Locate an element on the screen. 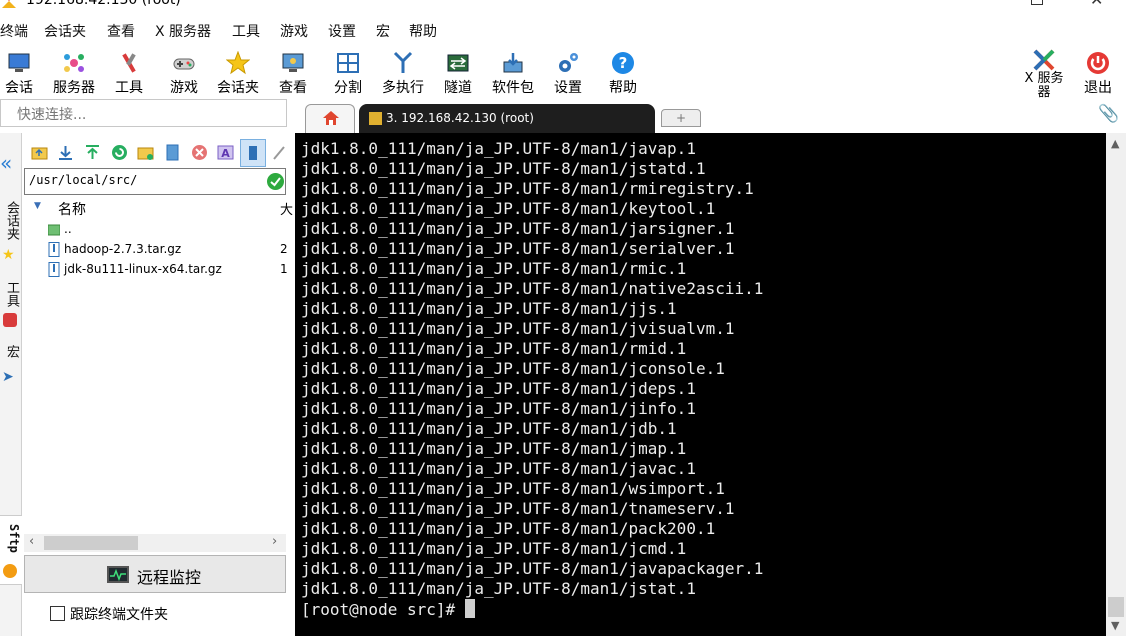 The width and height of the screenshot is (1126, 636). help-icon: ? is located at coordinates (623, 63).